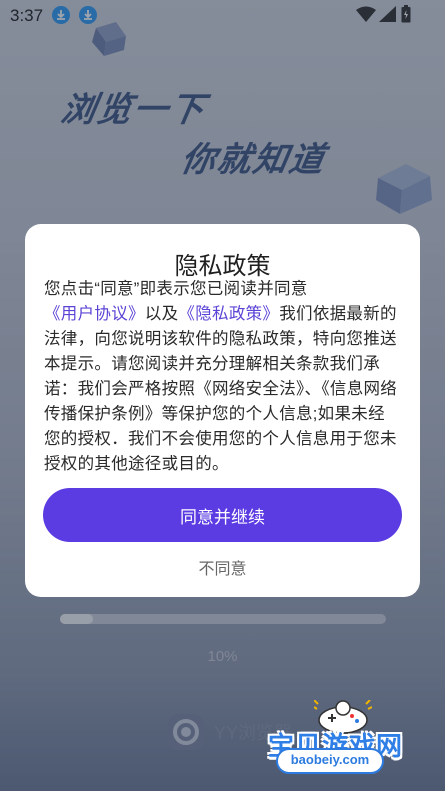 The height and width of the screenshot is (791, 445). What do you see at coordinates (222, 567) in the screenshot?
I see `disagree-button: 不同意` at bounding box center [222, 567].